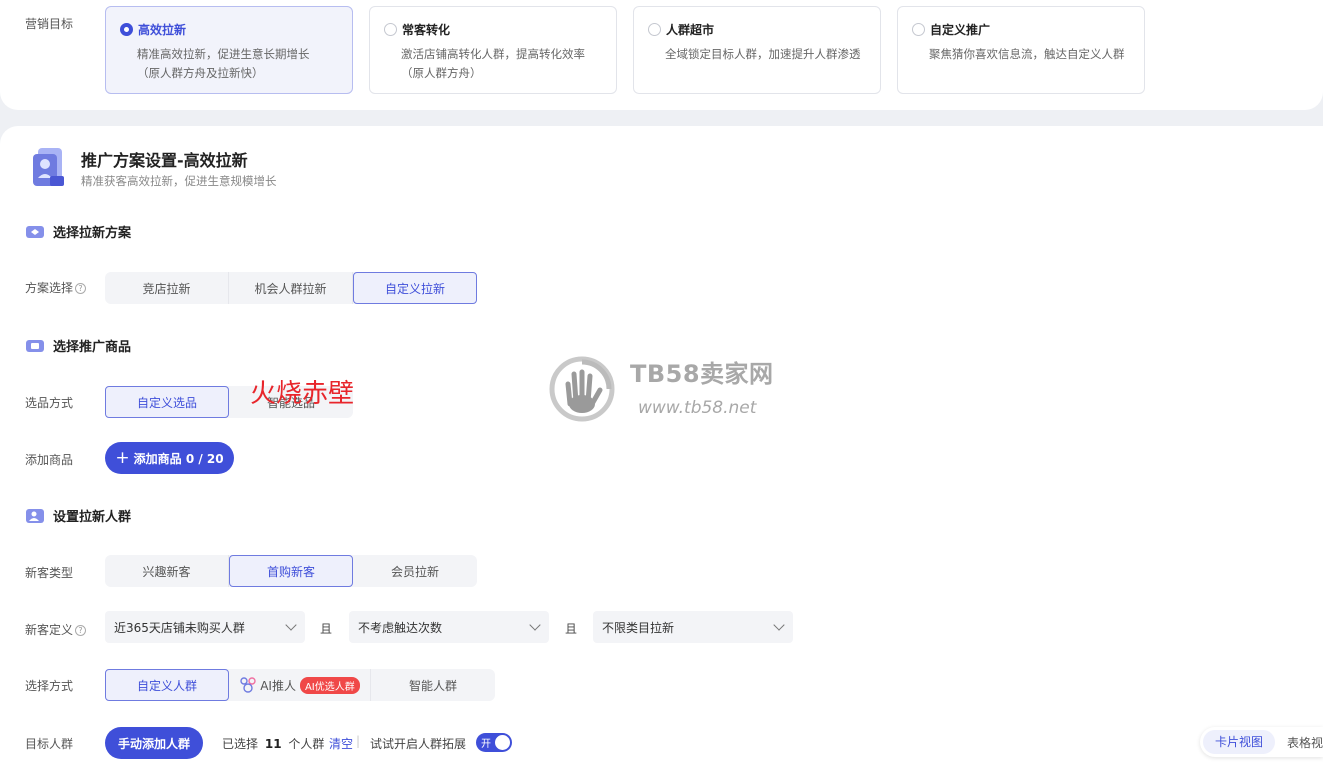 The height and width of the screenshot is (779, 1323). I want to click on view-switch: 卡片视图 表格视, so click(1261, 742).